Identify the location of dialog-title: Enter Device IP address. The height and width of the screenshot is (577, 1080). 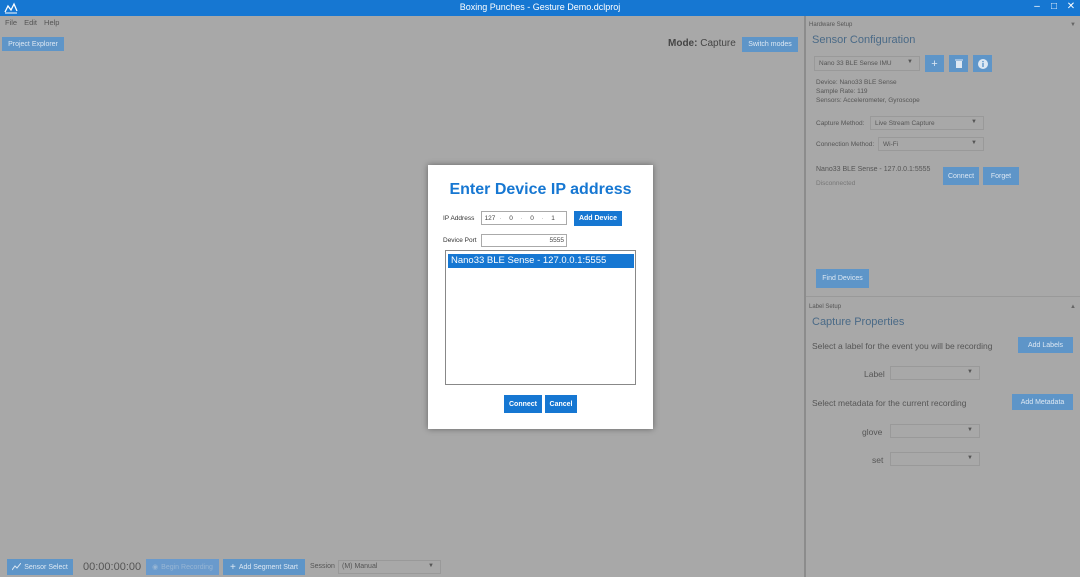
(540, 189).